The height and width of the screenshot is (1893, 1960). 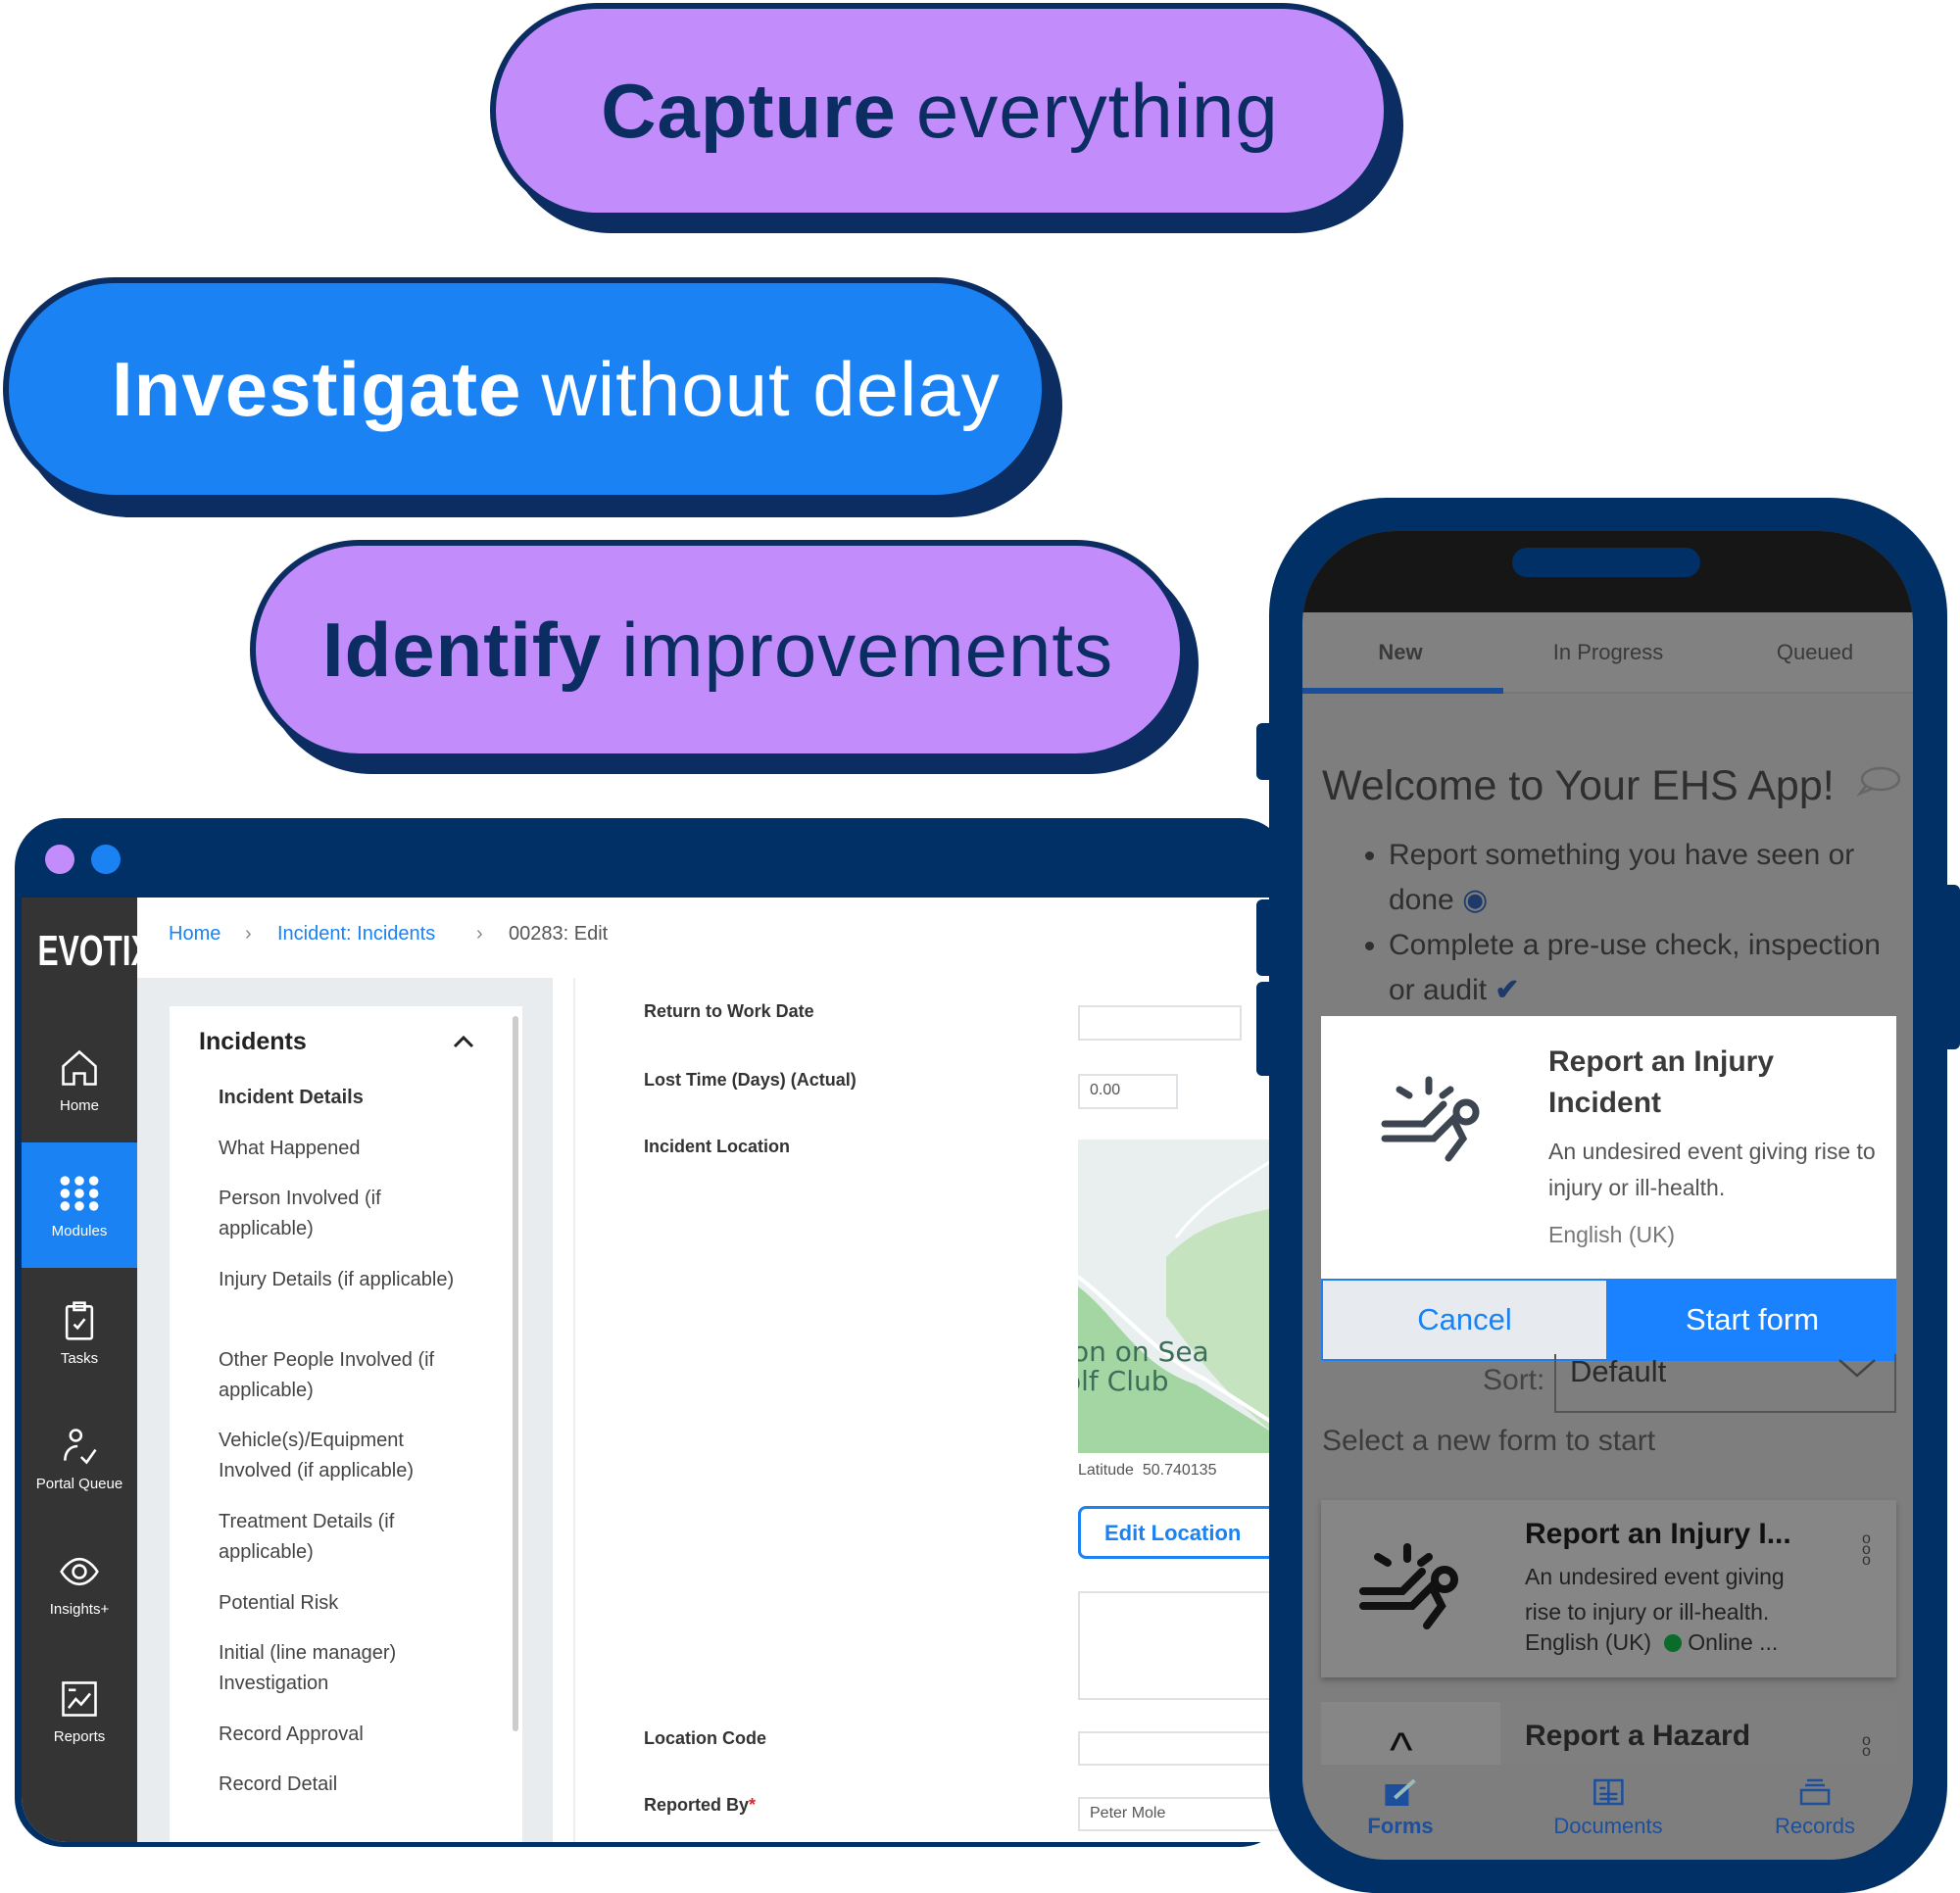 What do you see at coordinates (705, 1738) in the screenshot?
I see `location-code-label: Location Code` at bounding box center [705, 1738].